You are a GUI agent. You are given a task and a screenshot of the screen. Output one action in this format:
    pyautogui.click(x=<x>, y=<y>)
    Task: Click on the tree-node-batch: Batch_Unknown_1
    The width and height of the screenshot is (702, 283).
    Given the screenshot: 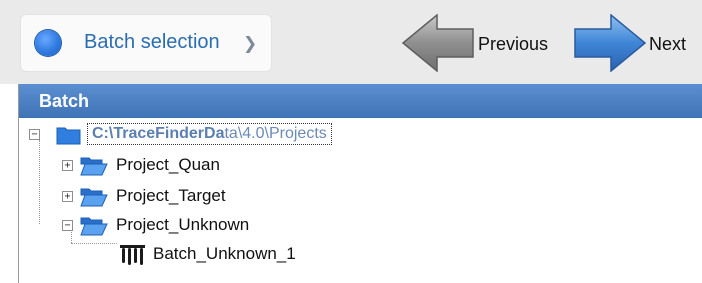 What is the action you would take?
    pyautogui.click(x=248, y=255)
    